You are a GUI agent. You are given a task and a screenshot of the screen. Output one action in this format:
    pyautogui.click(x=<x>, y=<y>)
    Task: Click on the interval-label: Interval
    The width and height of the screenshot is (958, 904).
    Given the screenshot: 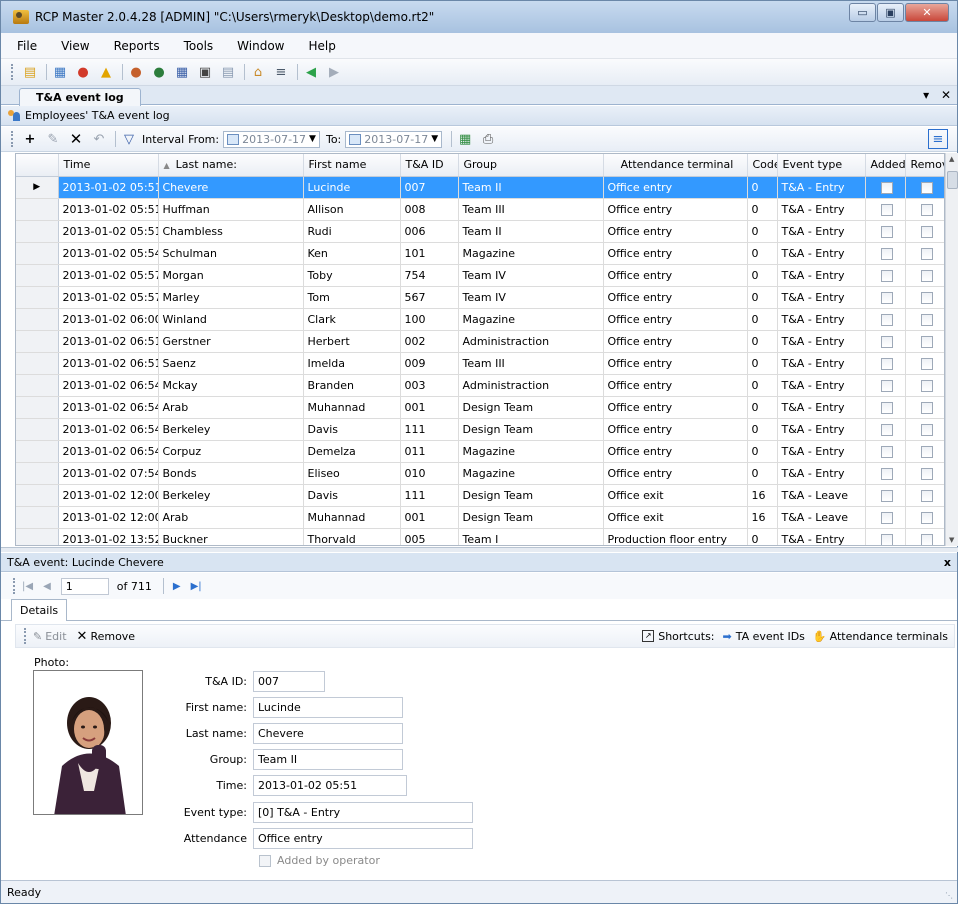 What is the action you would take?
    pyautogui.click(x=163, y=139)
    